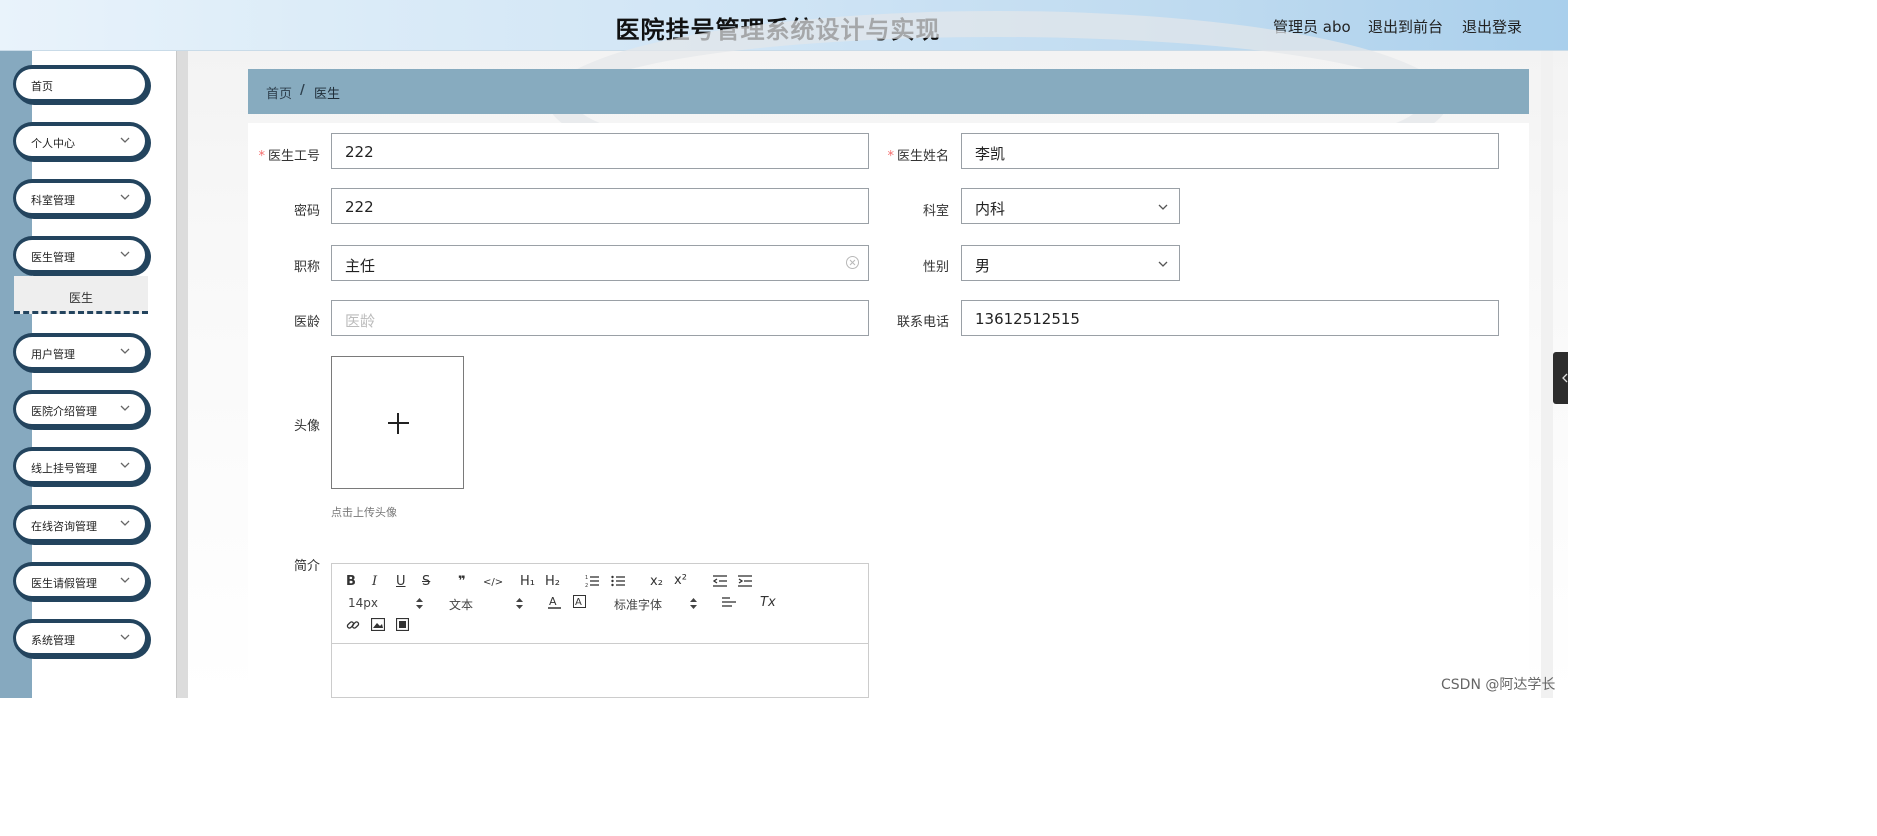  Describe the element at coordinates (990, 209) in the screenshot. I see `department-select-value: 内科` at that location.